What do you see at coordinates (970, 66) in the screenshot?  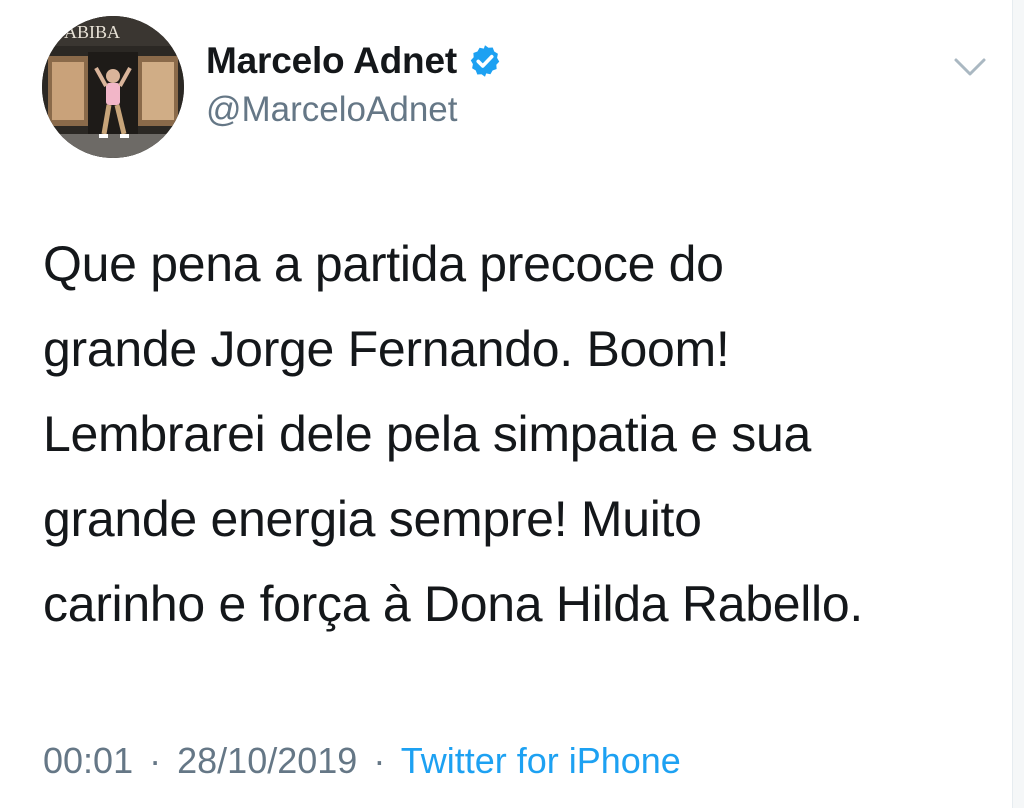 I see `chevron-down-icon` at bounding box center [970, 66].